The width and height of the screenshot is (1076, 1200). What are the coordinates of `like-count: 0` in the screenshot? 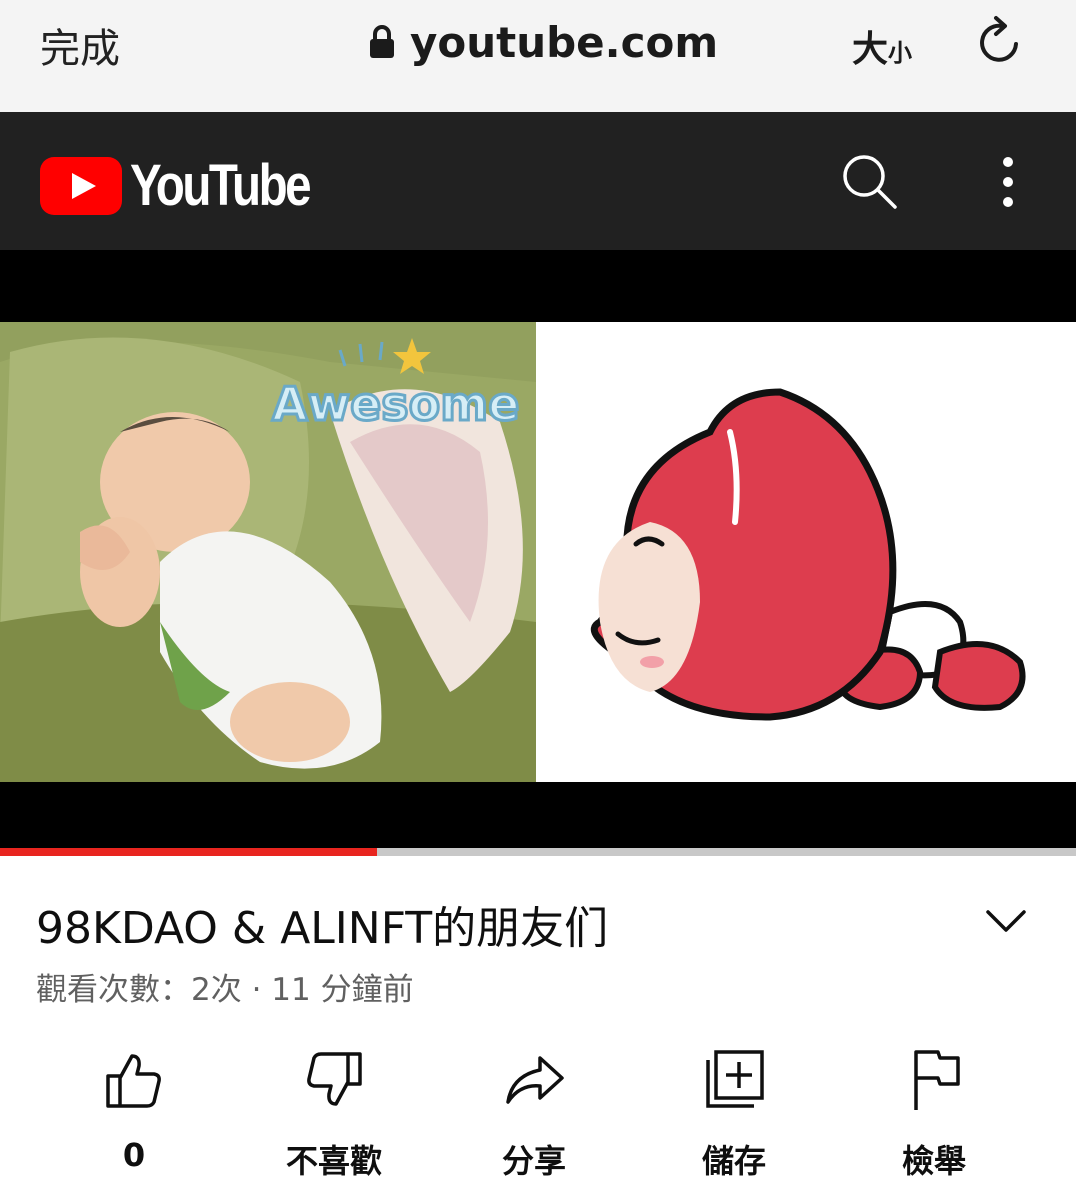 It's located at (134, 1155).